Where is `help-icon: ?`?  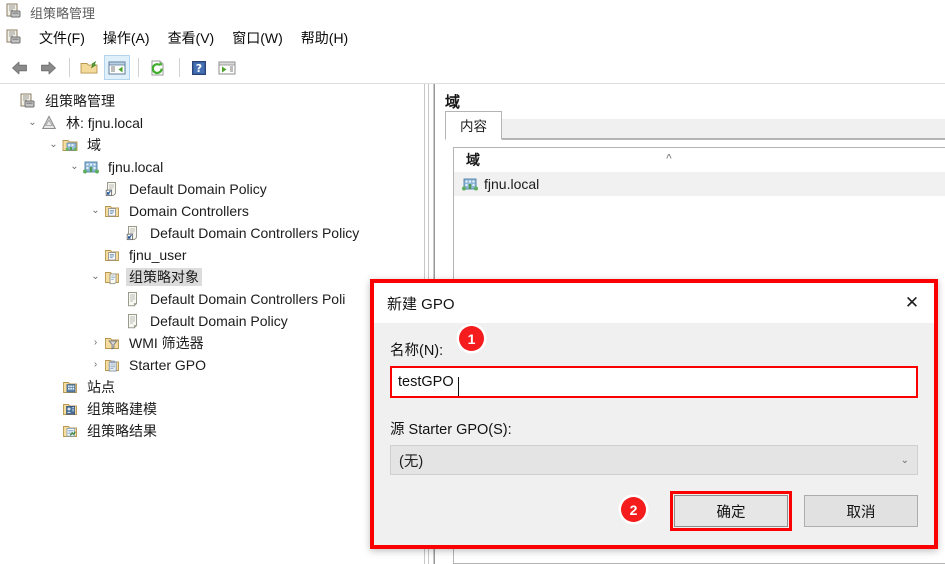
help-icon: ? is located at coordinates (199, 67).